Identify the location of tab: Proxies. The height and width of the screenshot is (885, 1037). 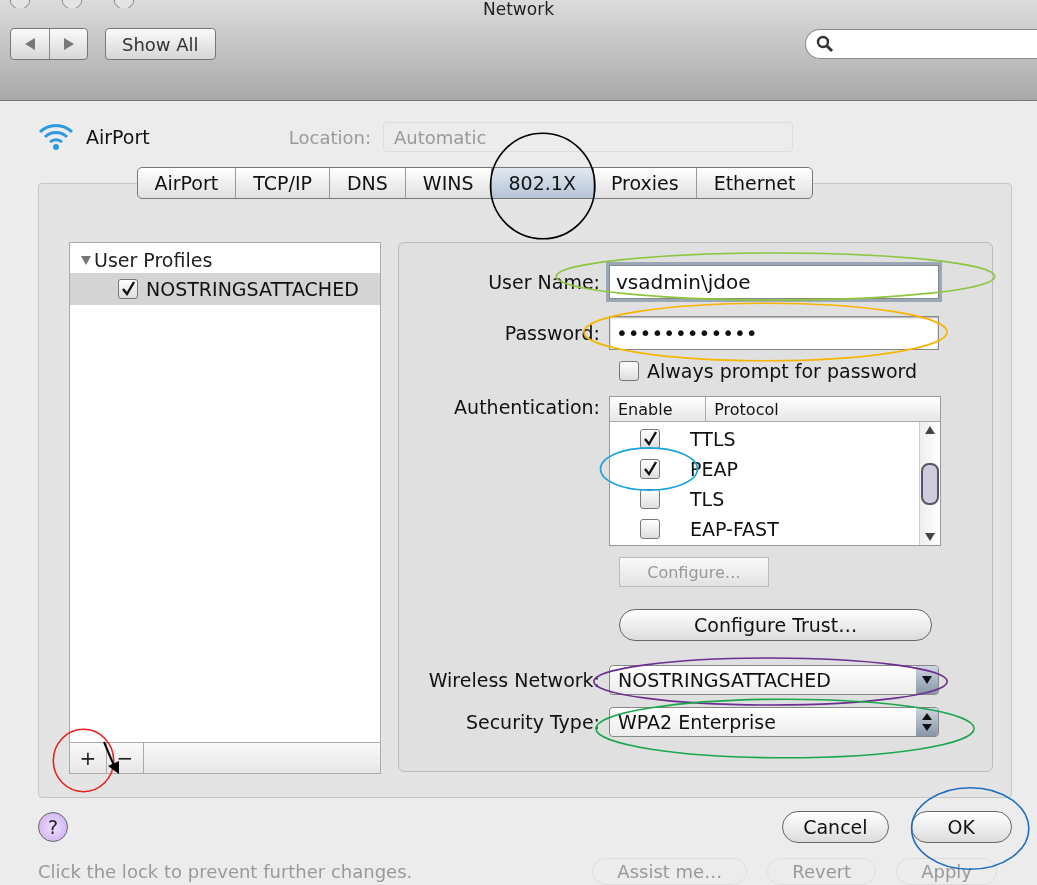
(644, 183).